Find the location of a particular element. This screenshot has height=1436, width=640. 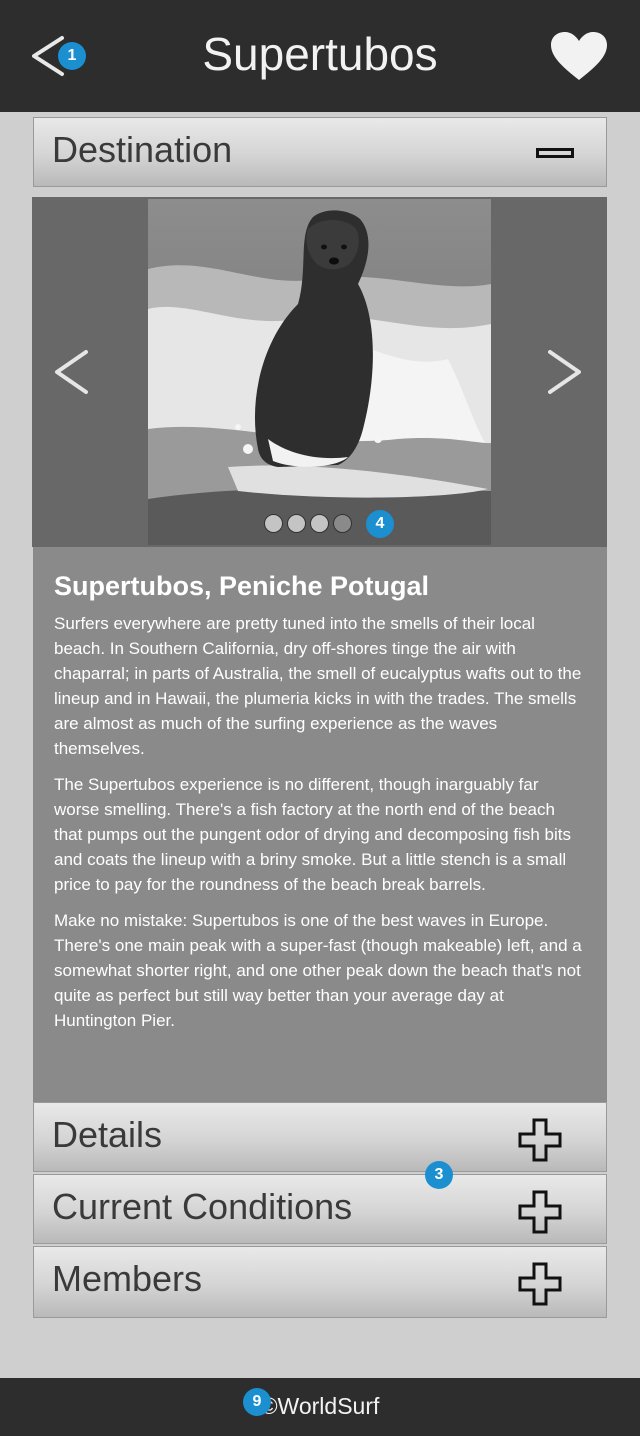

accordion-current-conditions-label: Current Conditions is located at coordinates (202, 1206).